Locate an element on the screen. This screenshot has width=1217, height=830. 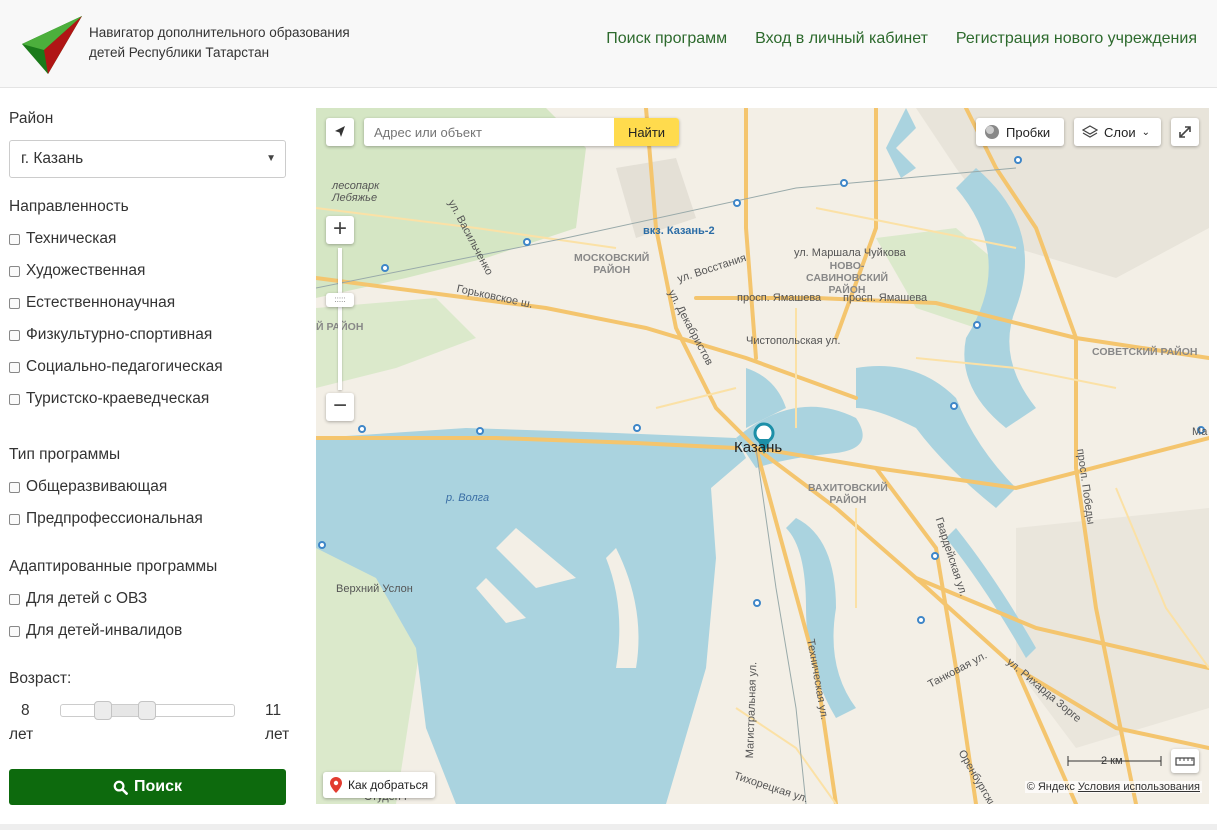
district-label: Район is located at coordinates (31, 118).